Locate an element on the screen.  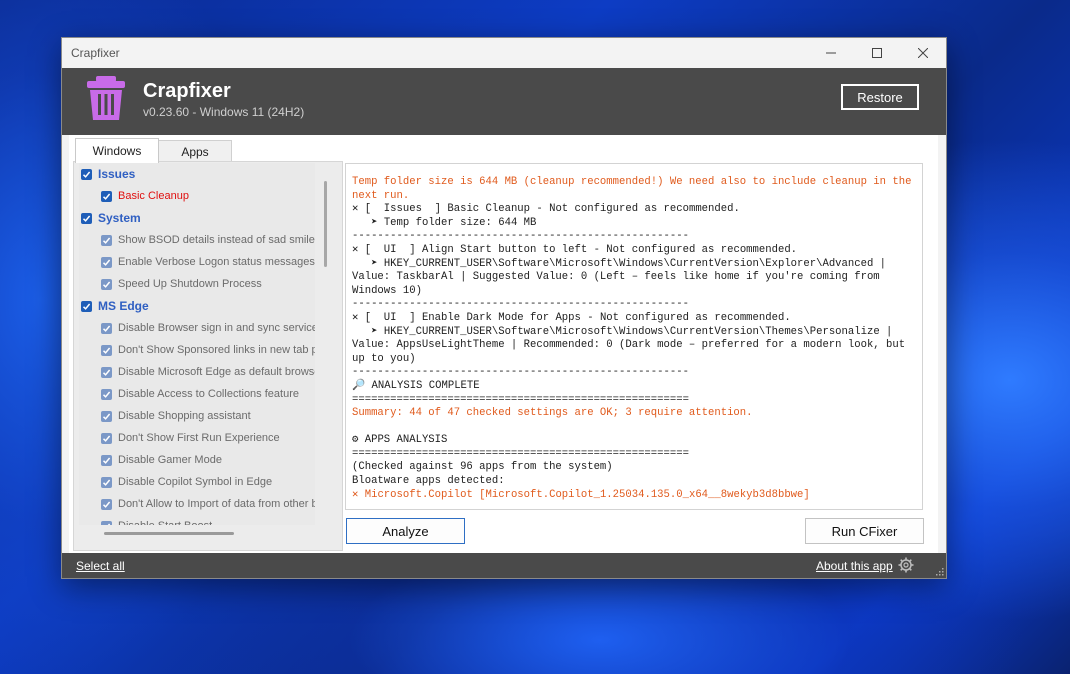
settings-item-label: Disable Copilot Symbol in Edge is located at coordinates (195, 482).